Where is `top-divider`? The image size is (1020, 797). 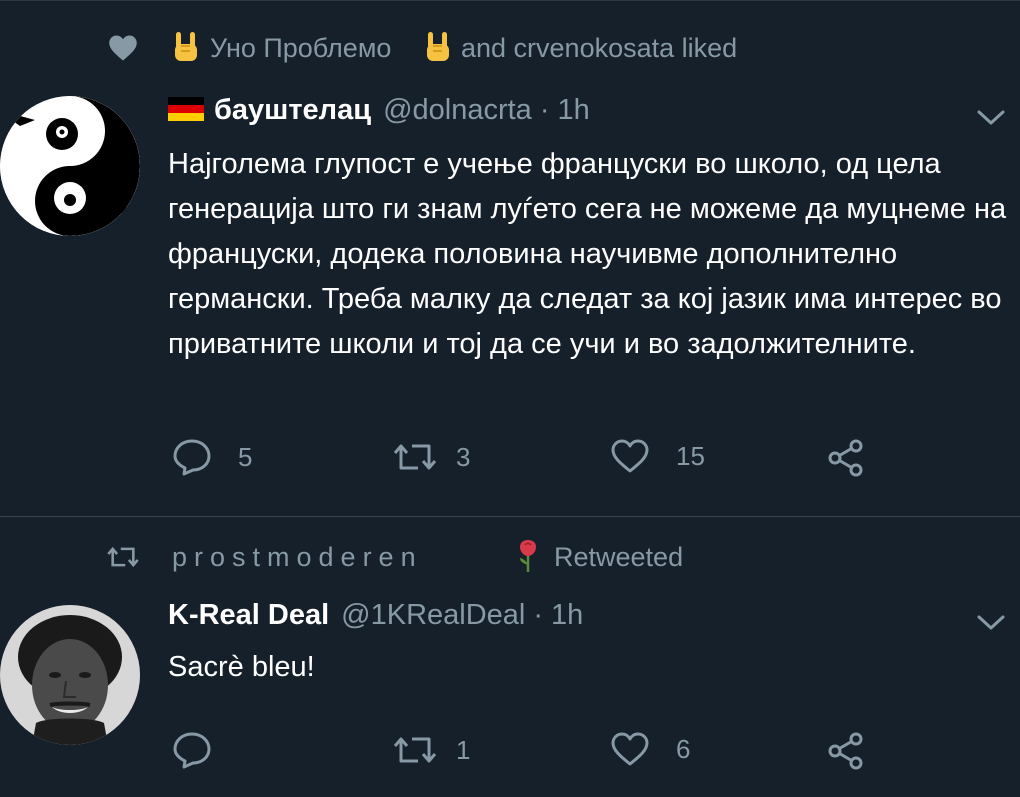 top-divider is located at coordinates (510, 3).